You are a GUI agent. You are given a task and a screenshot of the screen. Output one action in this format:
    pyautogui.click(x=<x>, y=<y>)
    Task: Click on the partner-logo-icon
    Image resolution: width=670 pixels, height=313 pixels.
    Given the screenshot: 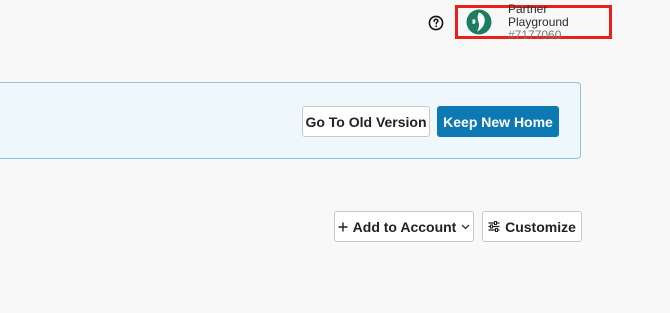 What is the action you would take?
    pyautogui.click(x=479, y=22)
    